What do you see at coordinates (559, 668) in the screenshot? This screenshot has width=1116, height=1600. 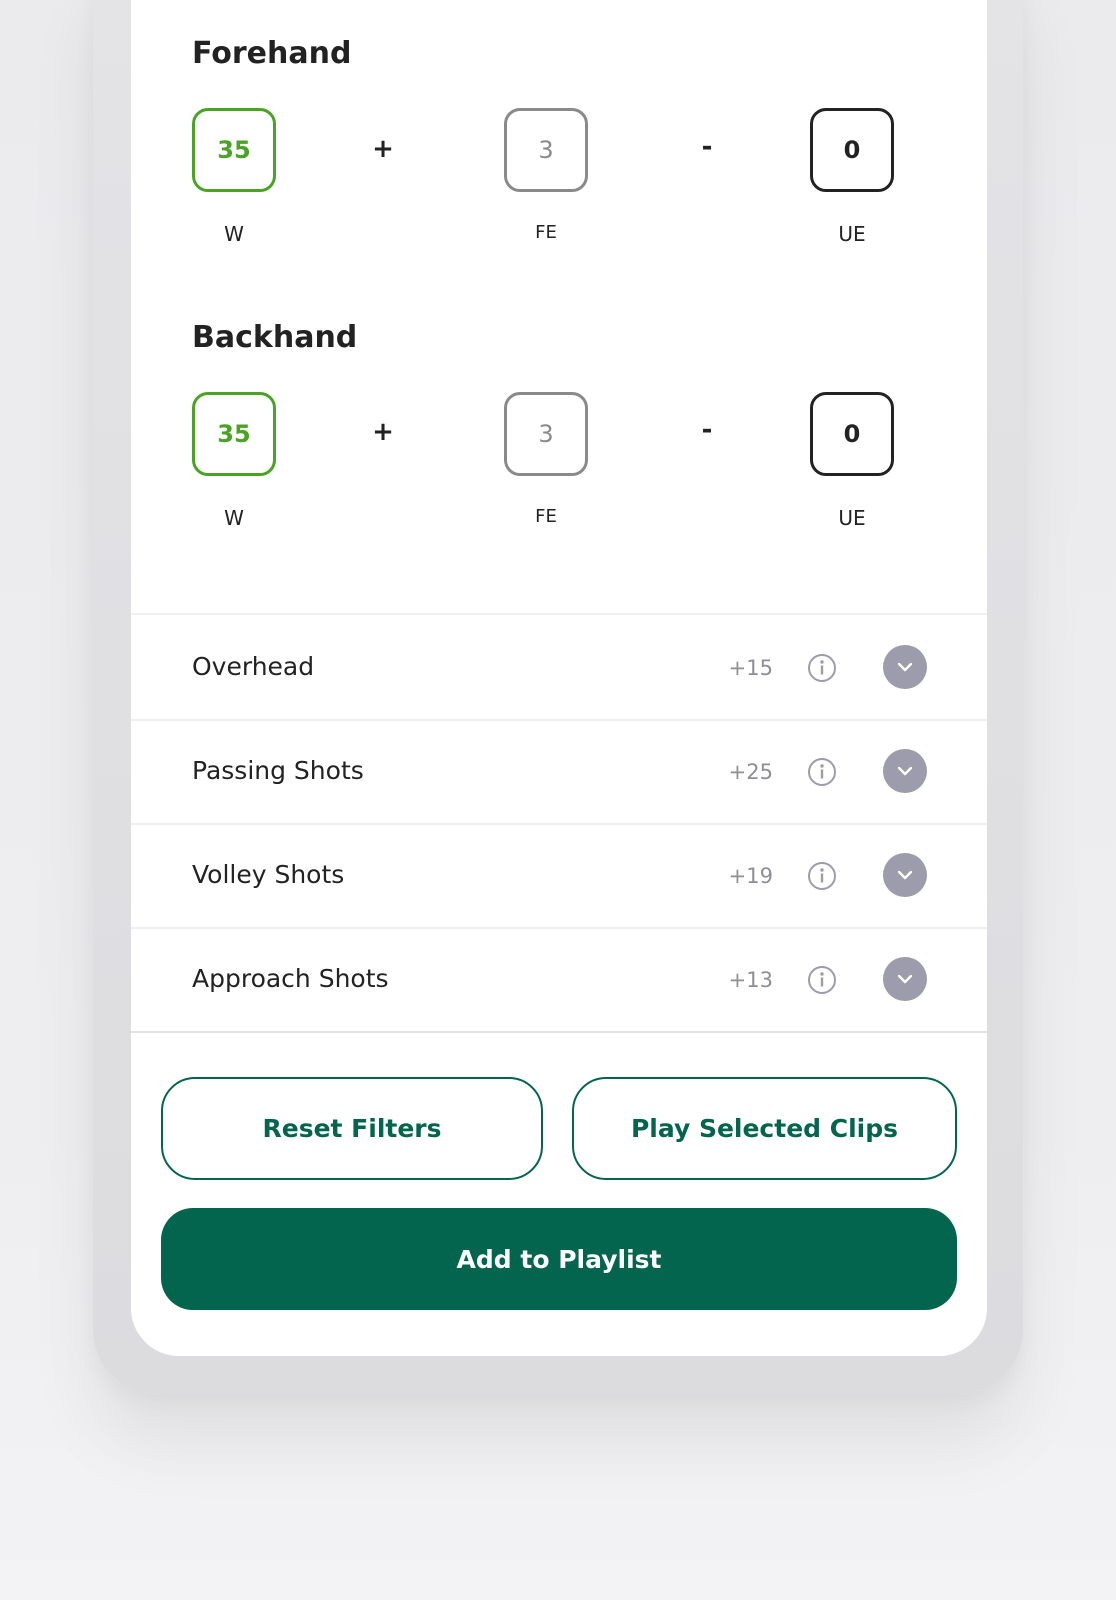 I see `category-row-overhead: Overhead +15` at bounding box center [559, 668].